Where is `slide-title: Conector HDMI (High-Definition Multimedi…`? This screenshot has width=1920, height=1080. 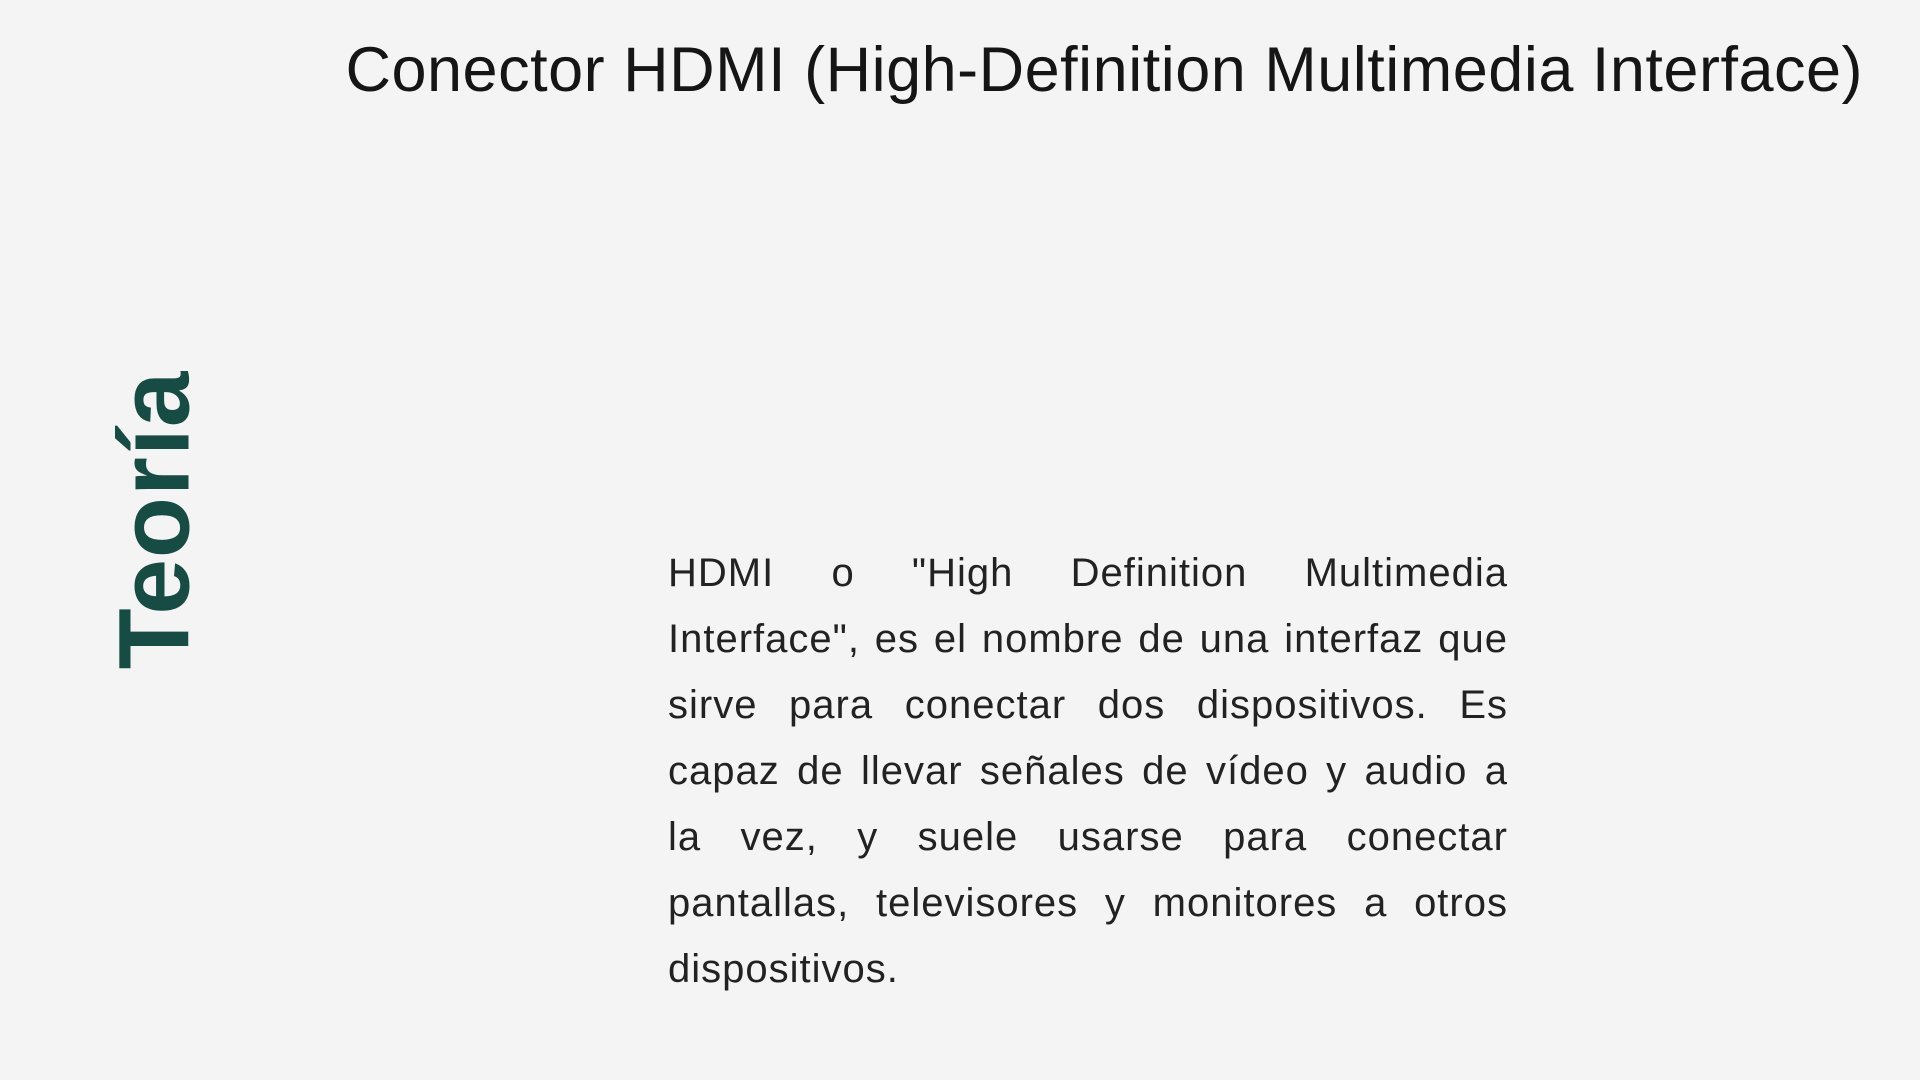
slide-title: Conector HDMI (High-Definition Multimedi… is located at coordinates (1104, 70).